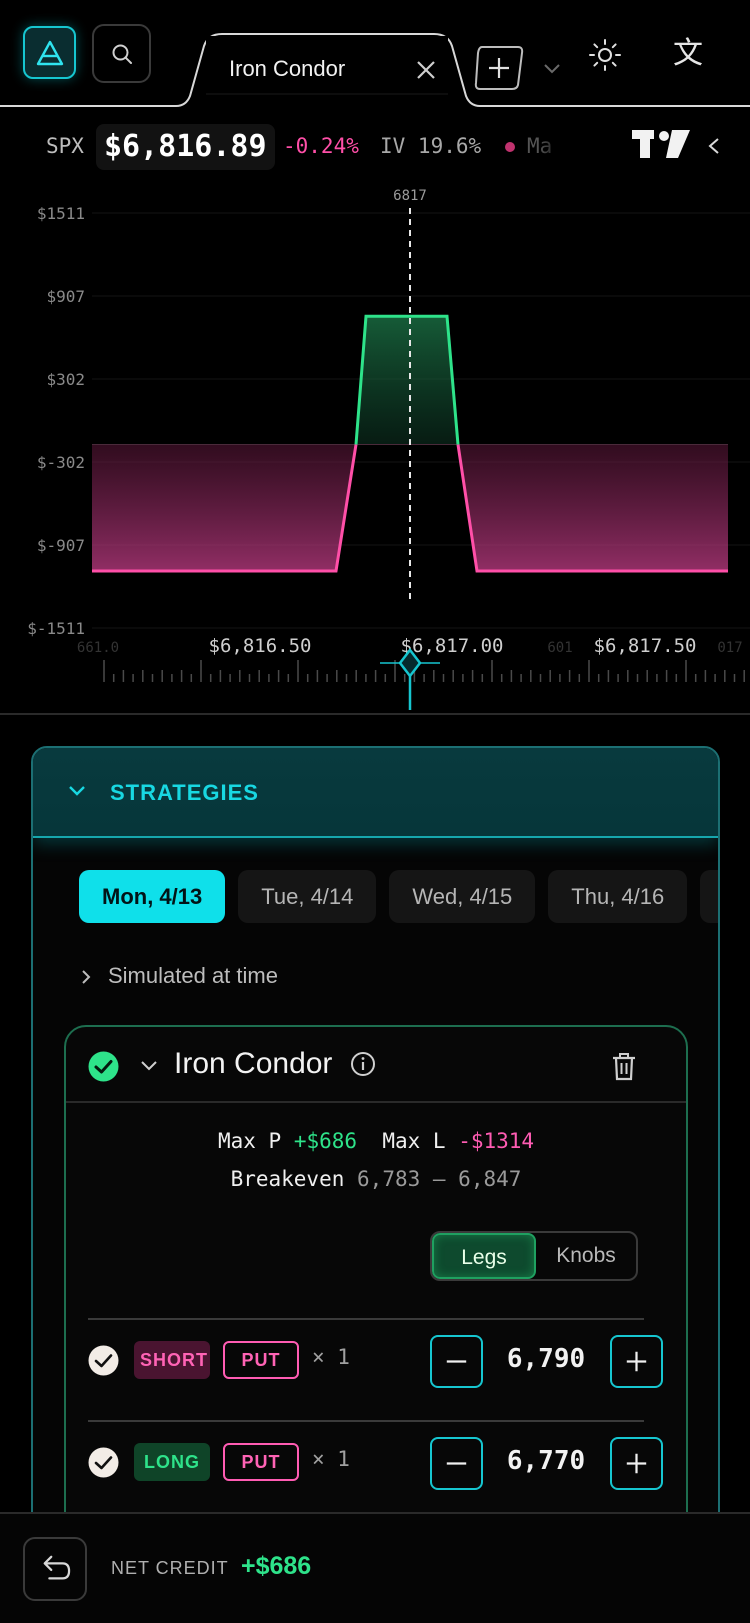  I want to click on tradingview-logo-icon, so click(662, 144).